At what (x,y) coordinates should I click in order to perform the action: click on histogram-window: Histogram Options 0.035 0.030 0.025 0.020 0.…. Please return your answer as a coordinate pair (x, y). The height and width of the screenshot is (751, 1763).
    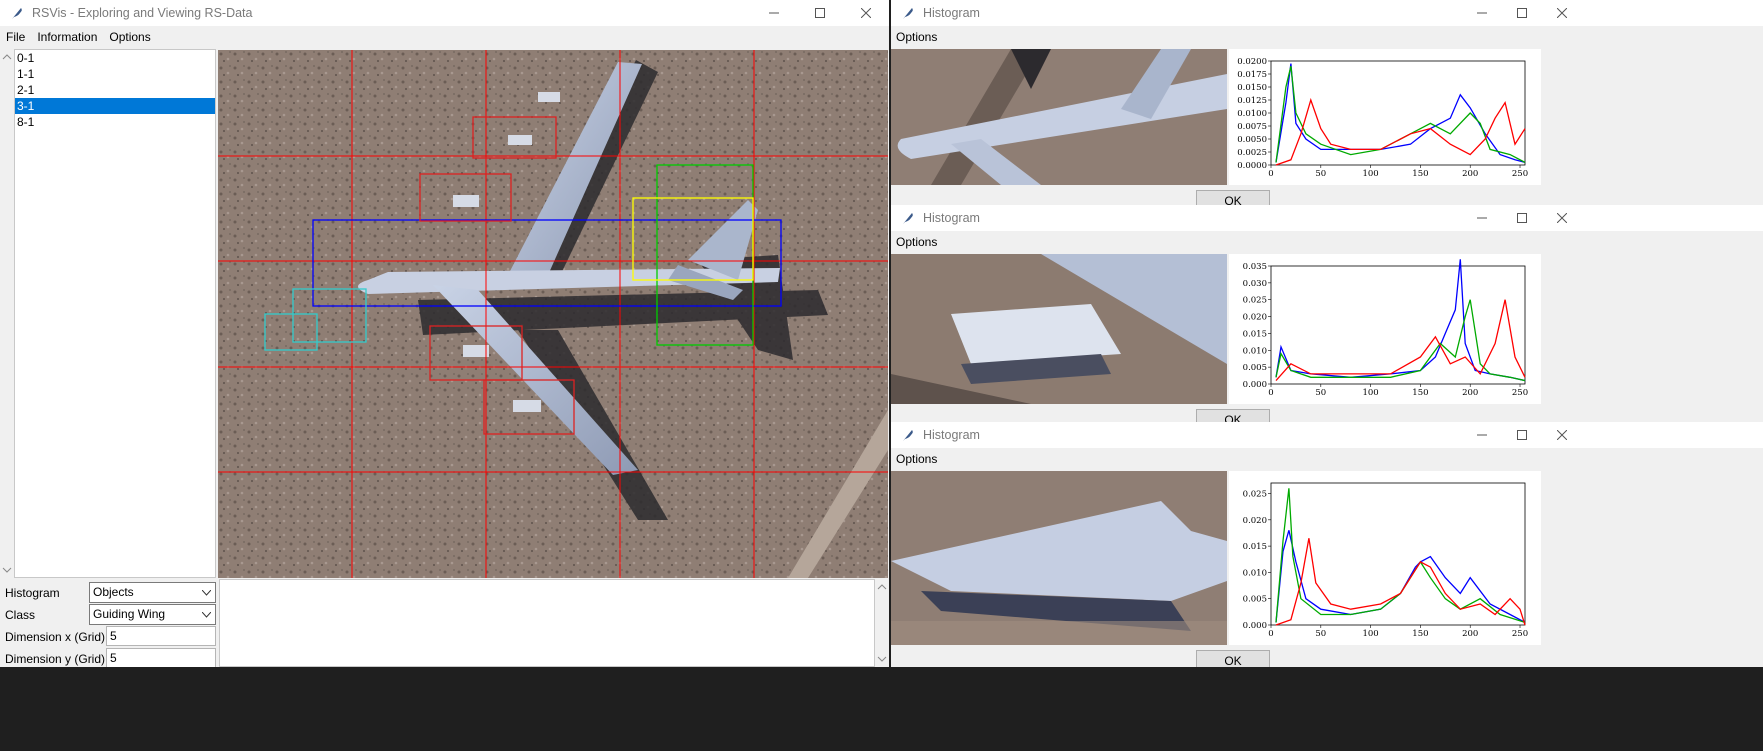
    Looking at the image, I should click on (1327, 313).